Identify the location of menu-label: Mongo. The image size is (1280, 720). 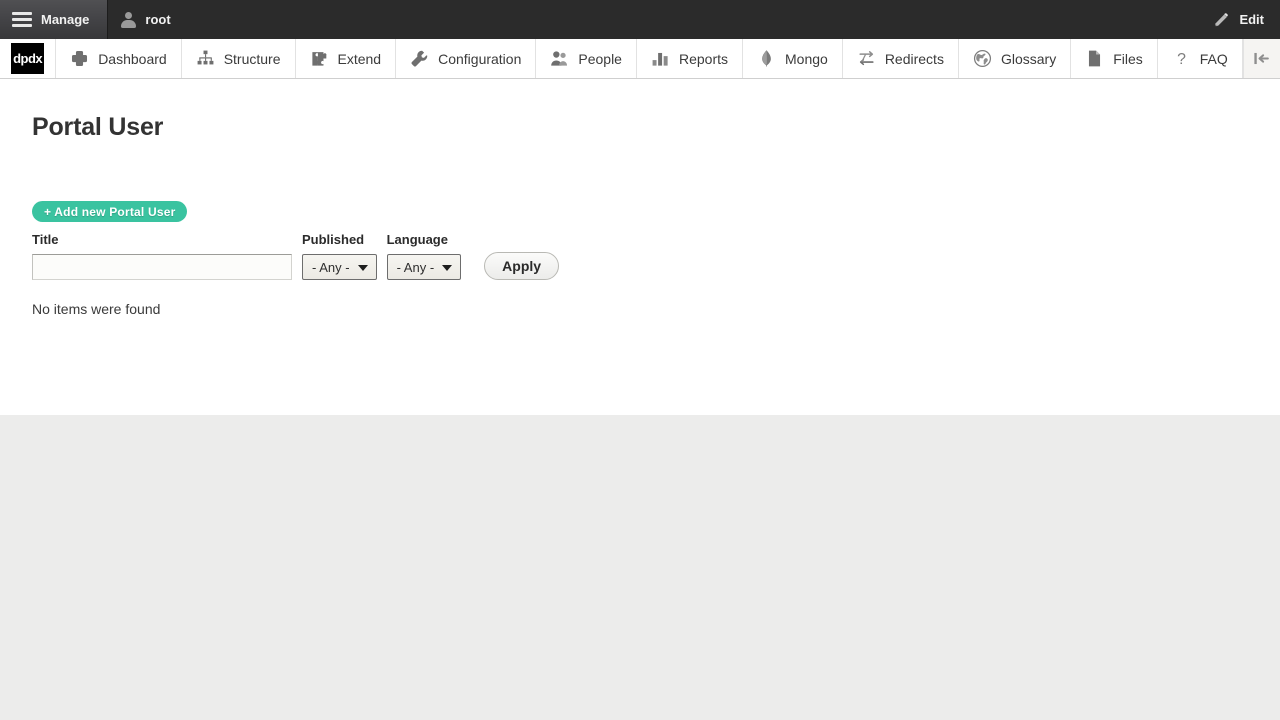
(806, 58).